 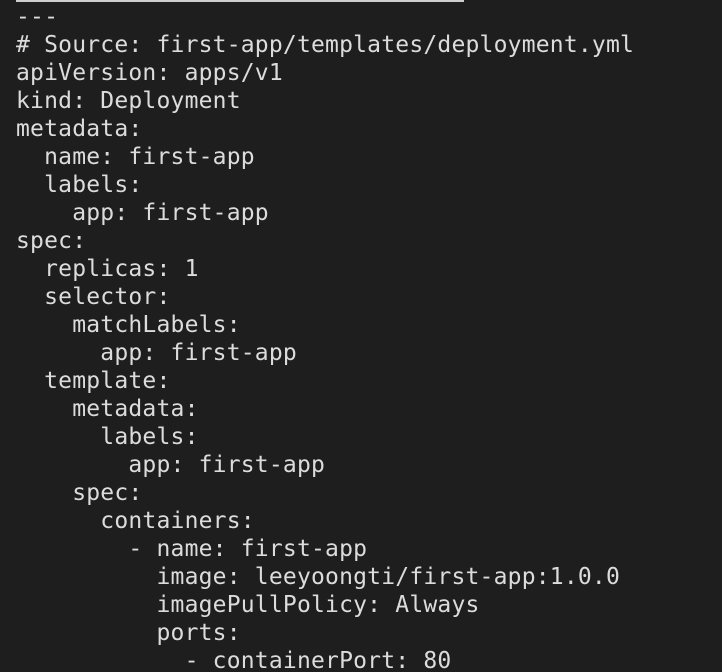 What do you see at coordinates (37, 17) in the screenshot?
I see `yaml-line: ---` at bounding box center [37, 17].